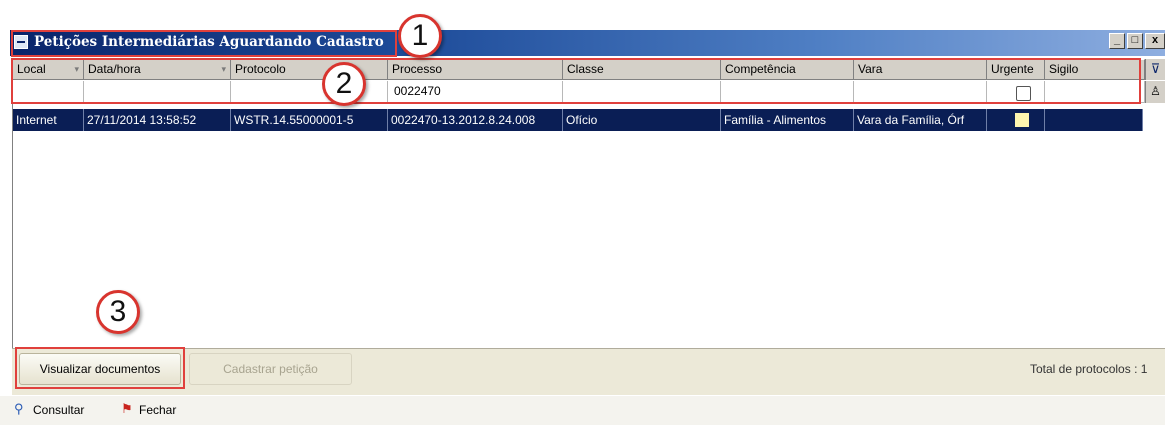 The height and width of the screenshot is (425, 1165). I want to click on filter-icon: ⊽, so click(1155, 69).